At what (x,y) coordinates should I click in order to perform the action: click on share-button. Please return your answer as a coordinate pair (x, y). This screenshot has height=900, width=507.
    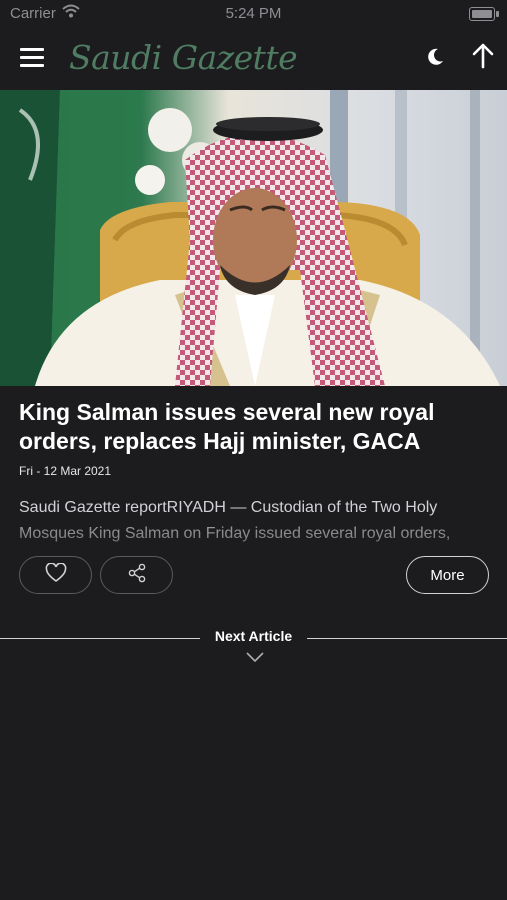
    Looking at the image, I should click on (136, 575).